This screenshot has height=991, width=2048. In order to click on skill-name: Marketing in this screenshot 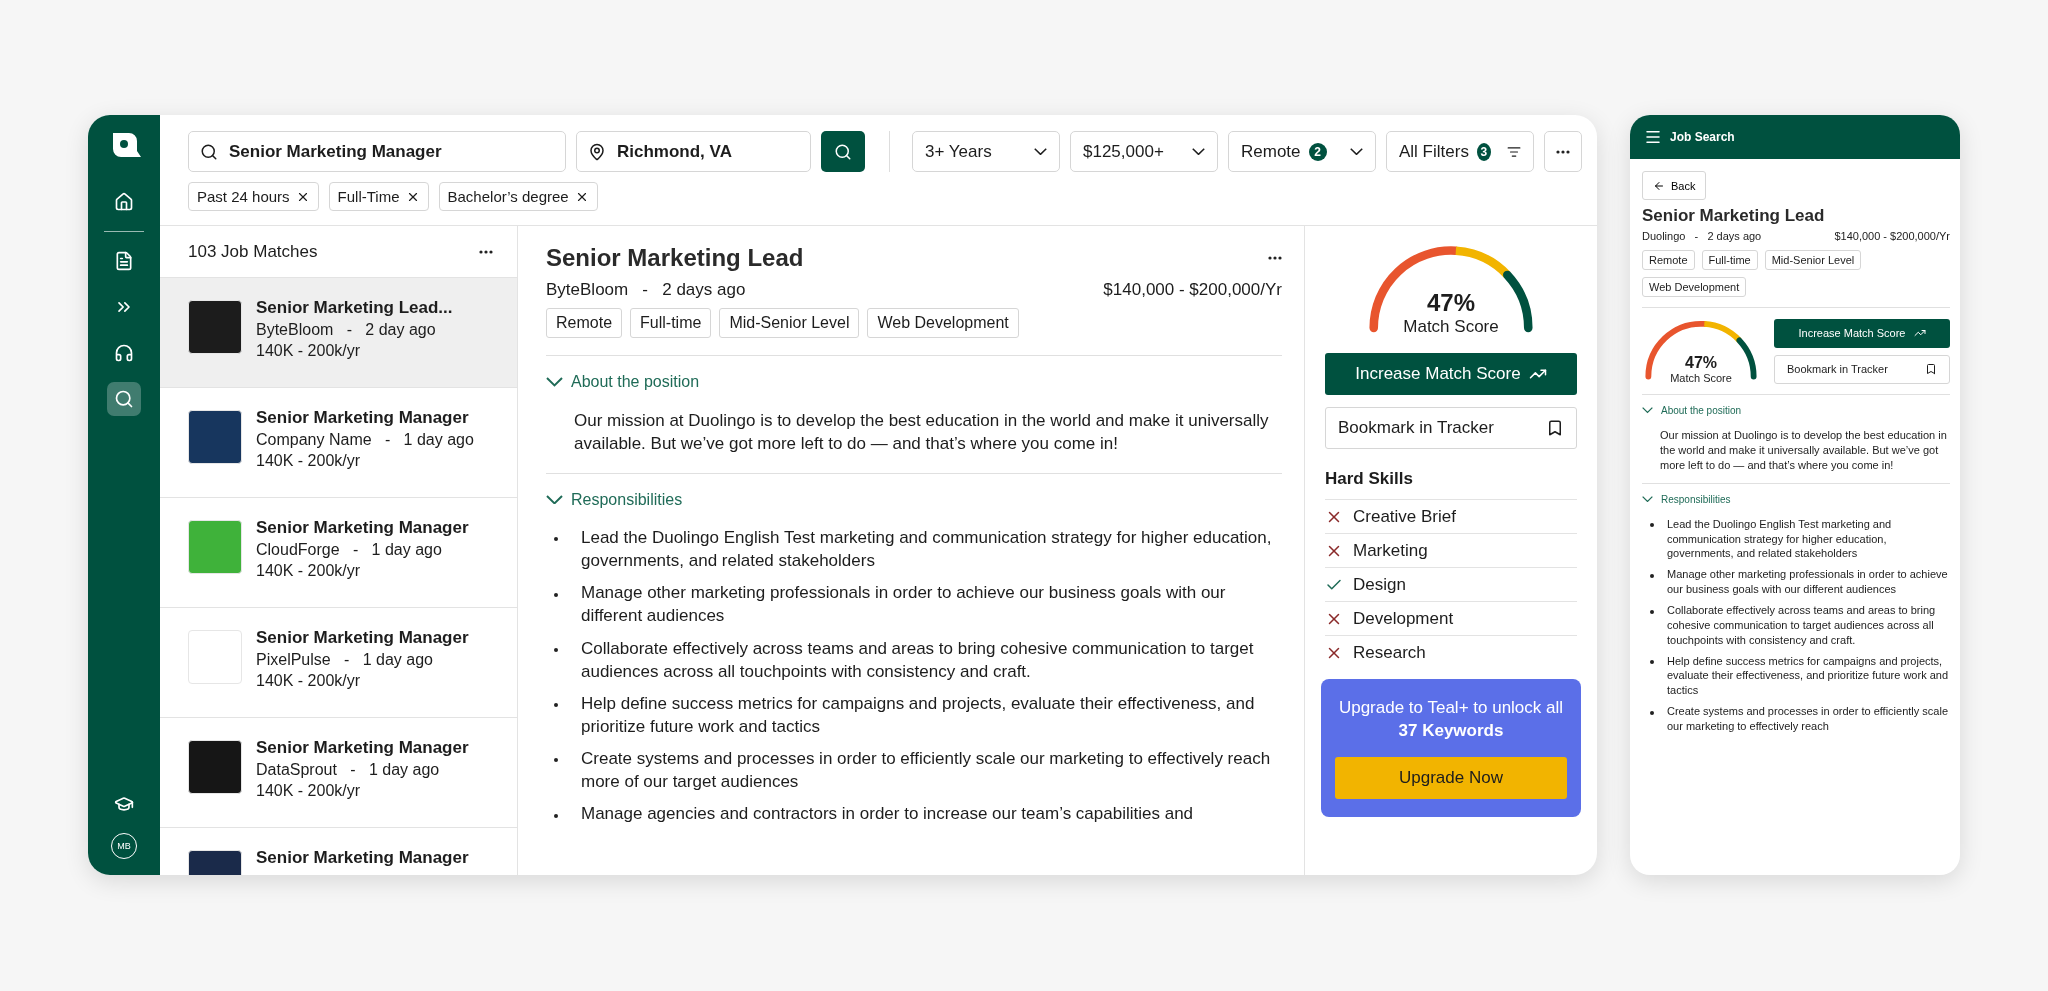, I will do `click(1390, 550)`.